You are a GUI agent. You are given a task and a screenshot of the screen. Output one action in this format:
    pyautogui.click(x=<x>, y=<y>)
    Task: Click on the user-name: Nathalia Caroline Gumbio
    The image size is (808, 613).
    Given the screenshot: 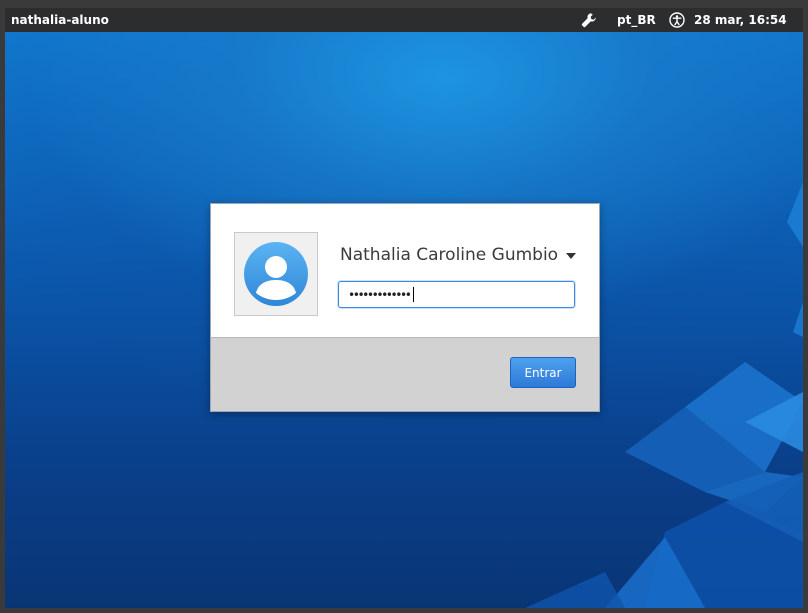 What is the action you would take?
    pyautogui.click(x=449, y=255)
    